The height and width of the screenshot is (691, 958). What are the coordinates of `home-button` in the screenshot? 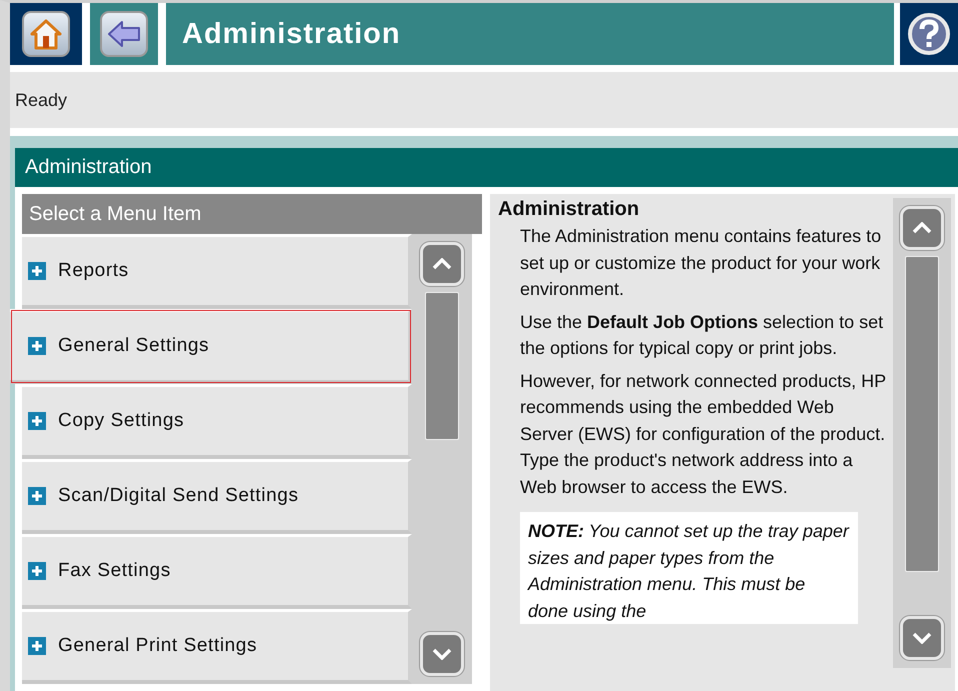 It's located at (46, 34).